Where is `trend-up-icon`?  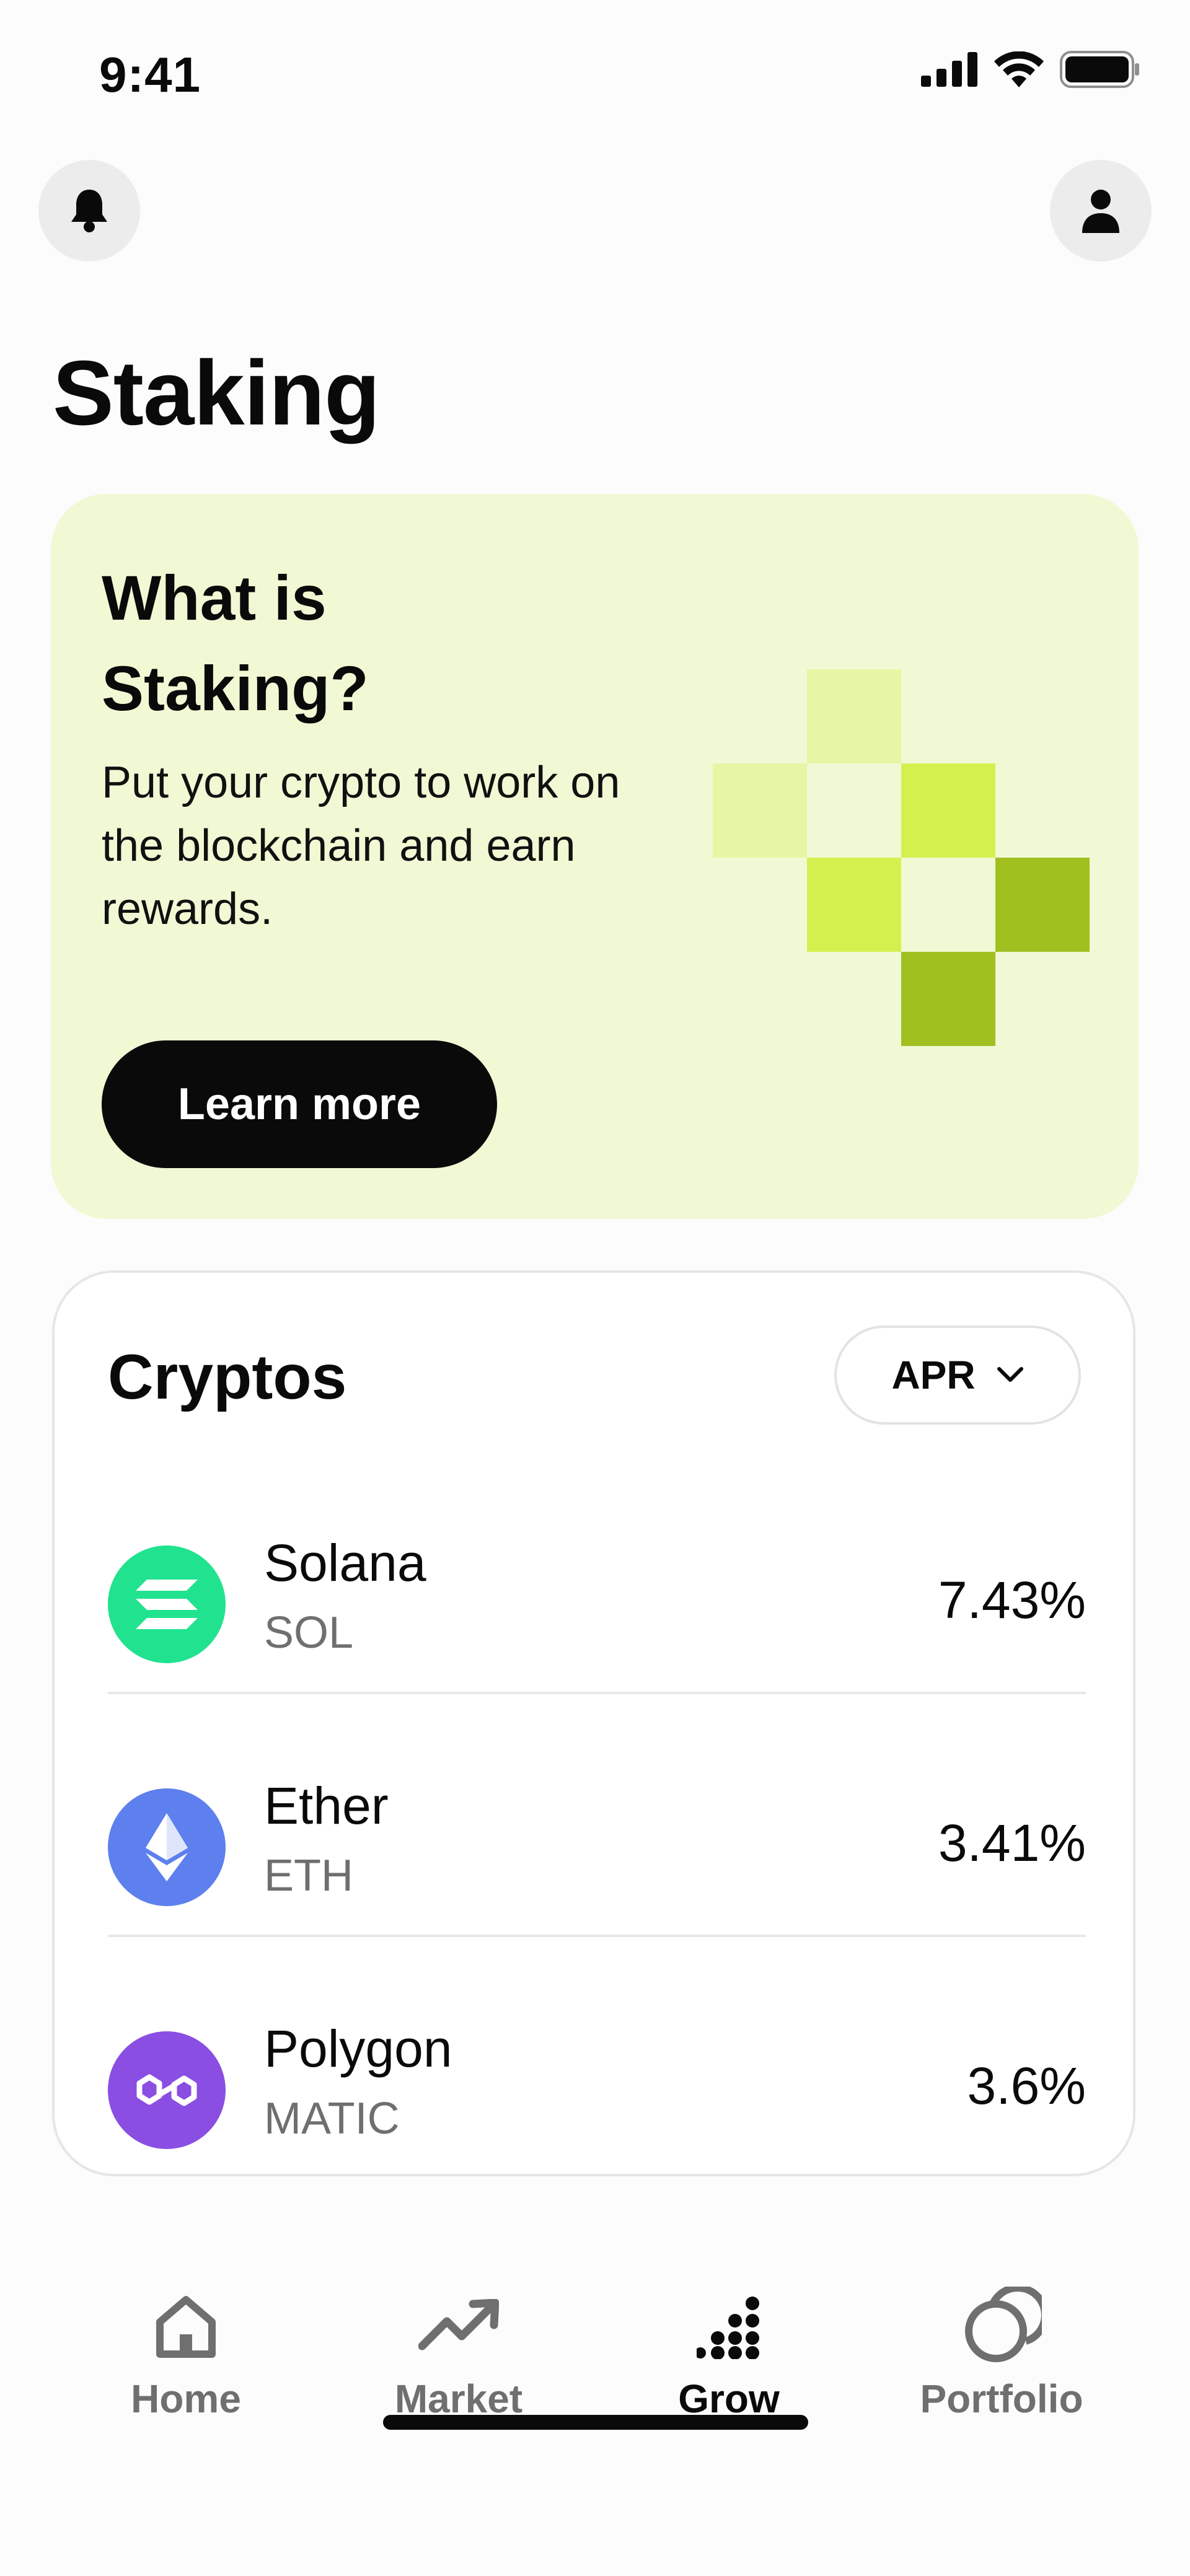
trend-up-icon is located at coordinates (458, 2324).